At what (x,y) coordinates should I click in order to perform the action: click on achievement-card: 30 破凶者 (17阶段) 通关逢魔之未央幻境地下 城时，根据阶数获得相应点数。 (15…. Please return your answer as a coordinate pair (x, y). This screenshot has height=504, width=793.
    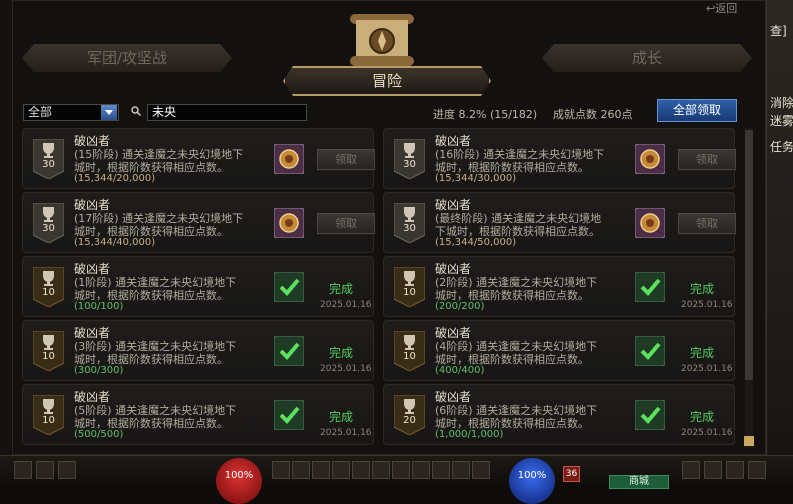
    Looking at the image, I should click on (198, 222).